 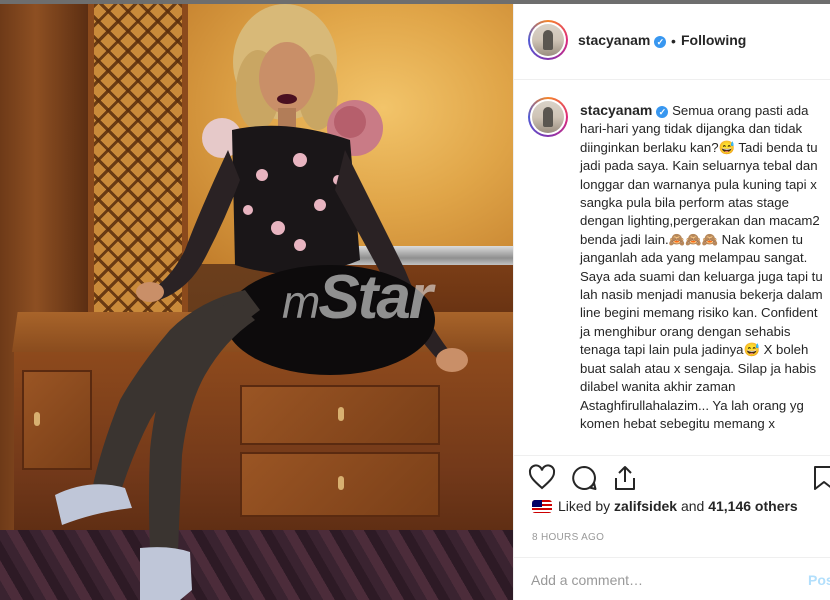 What do you see at coordinates (625, 478) in the screenshot?
I see `share-icon` at bounding box center [625, 478].